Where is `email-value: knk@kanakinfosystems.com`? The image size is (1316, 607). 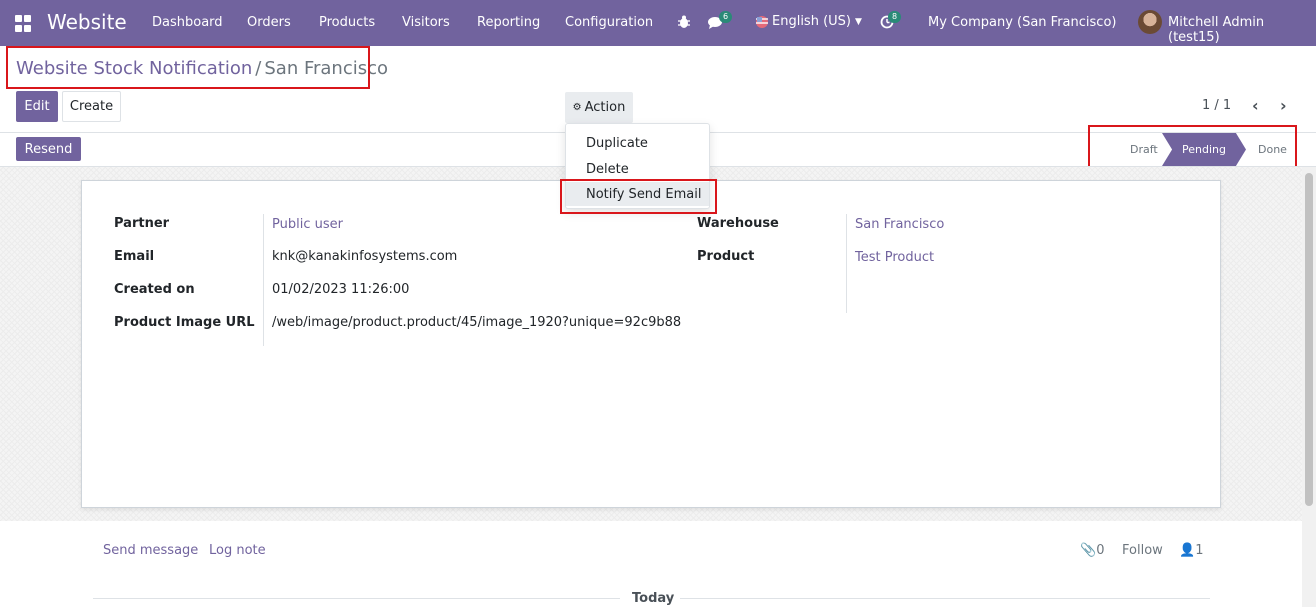 email-value: knk@kanakinfosystems.com is located at coordinates (365, 256).